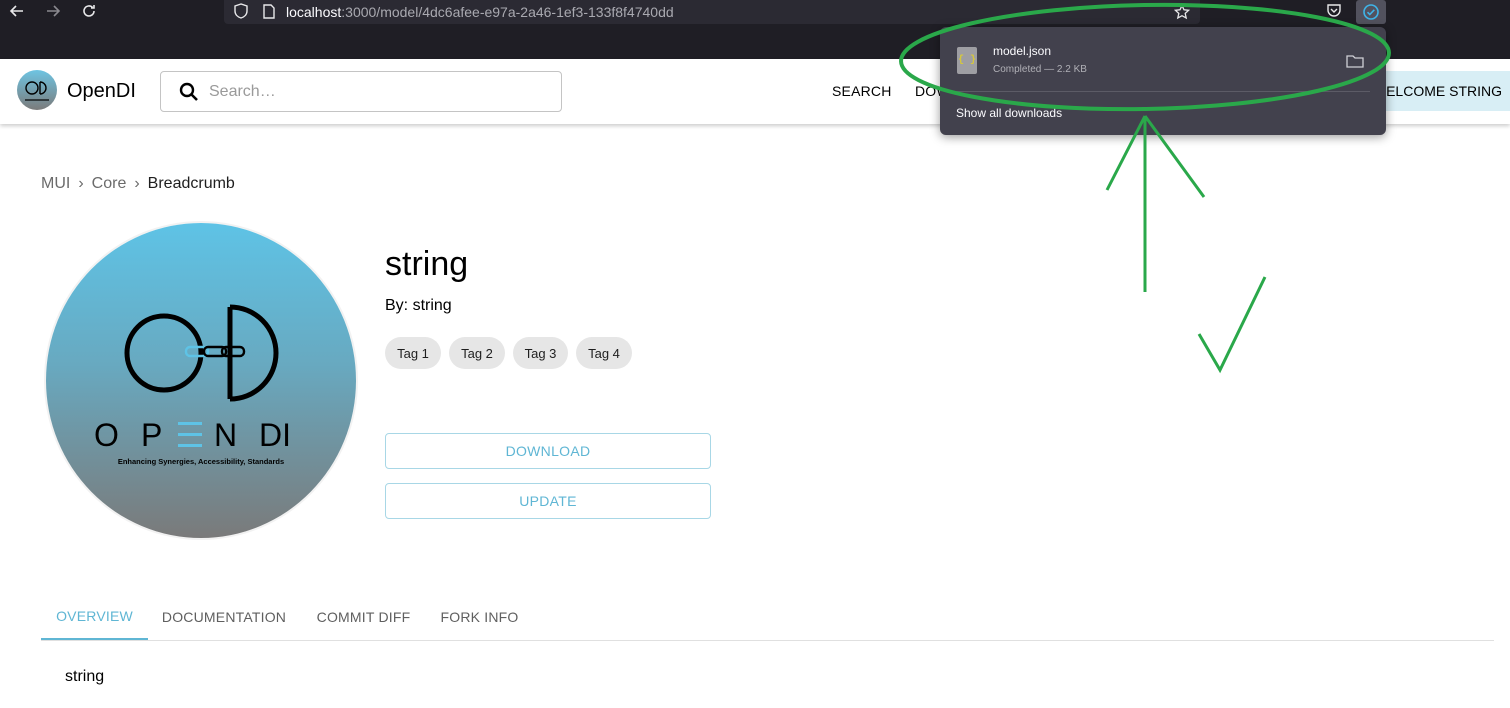  I want to click on model-title: string, so click(427, 264).